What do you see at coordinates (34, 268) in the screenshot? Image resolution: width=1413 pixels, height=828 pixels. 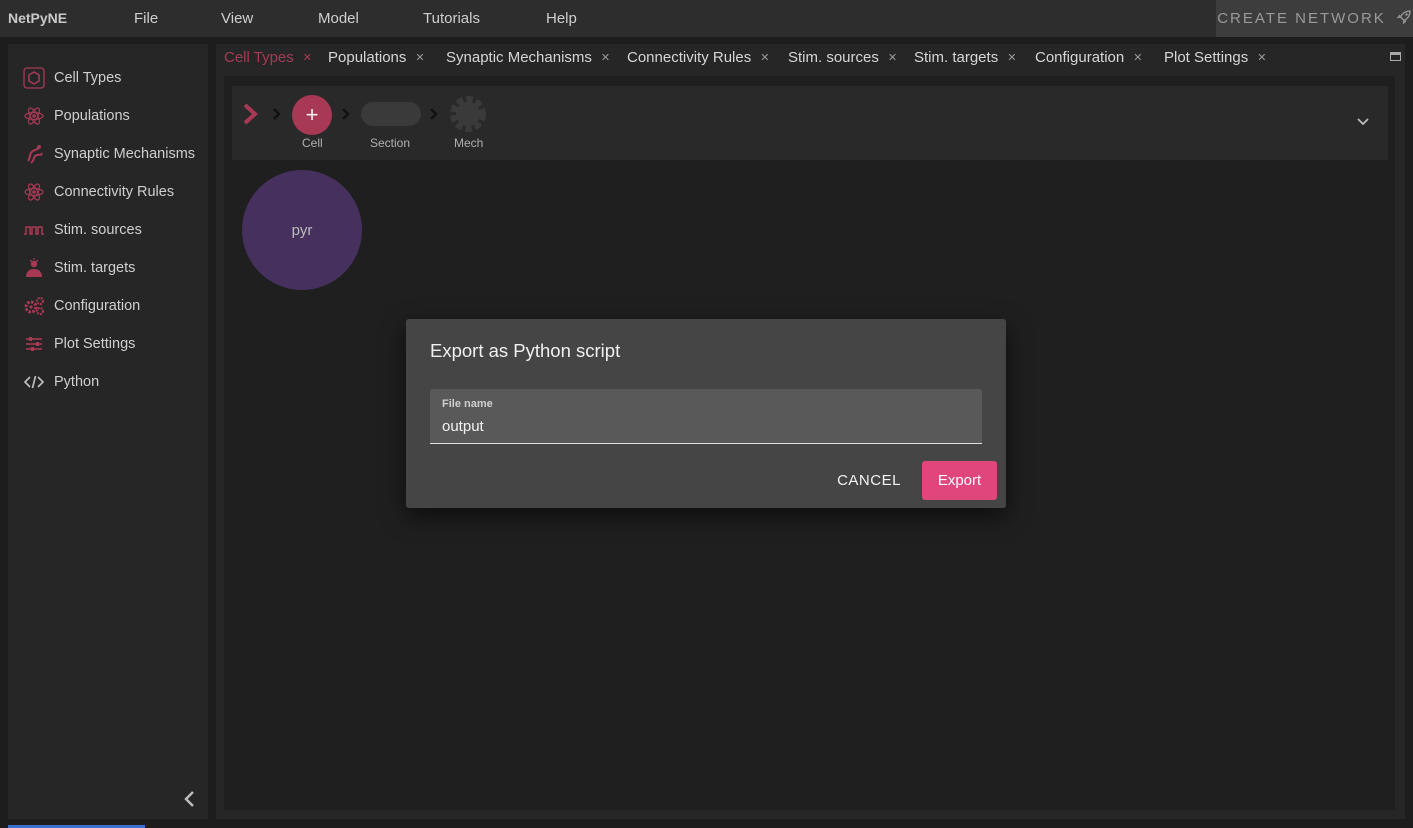 I see `target-person-icon` at bounding box center [34, 268].